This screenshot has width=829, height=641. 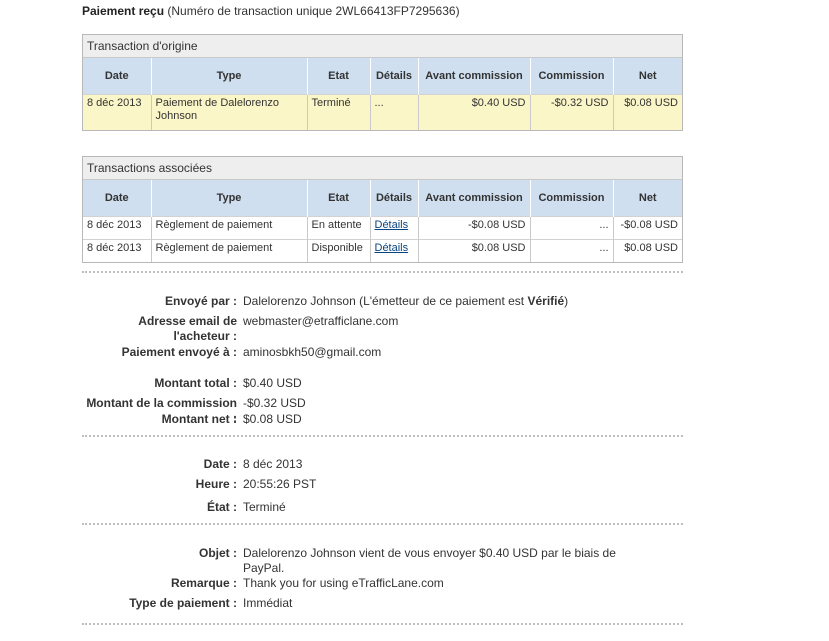 What do you see at coordinates (339, 112) in the screenshot?
I see `cell-state: Terminé` at bounding box center [339, 112].